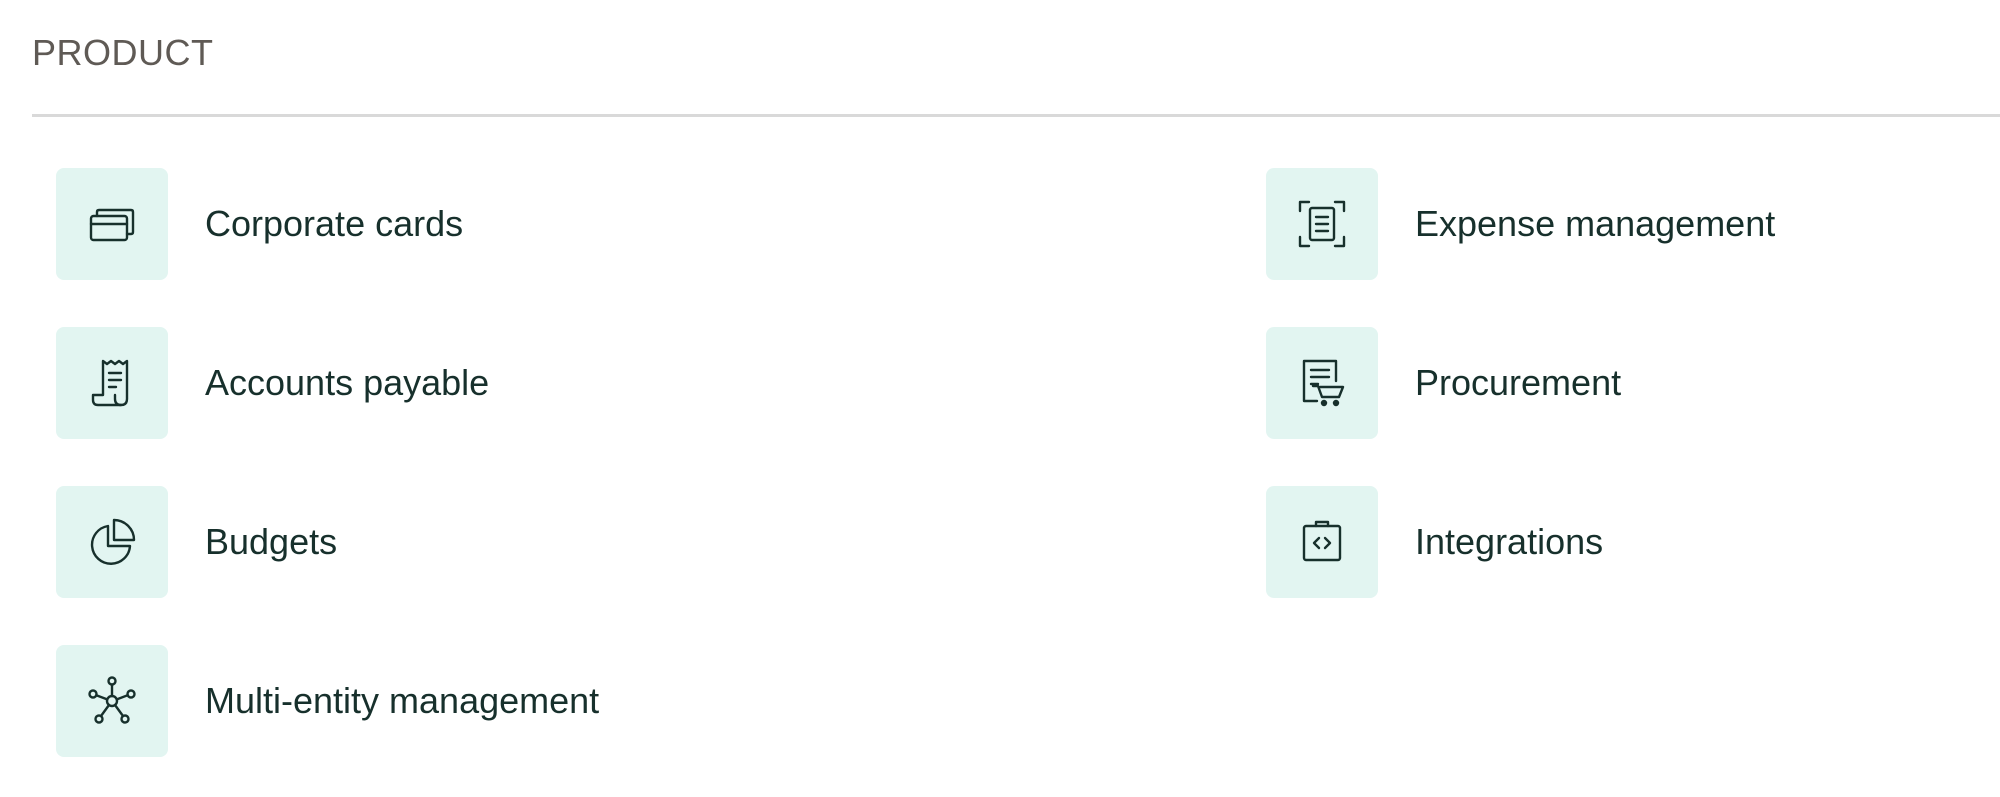 This screenshot has height=797, width=2000. What do you see at coordinates (1595, 223) in the screenshot?
I see `menu-item-label: Expense management` at bounding box center [1595, 223].